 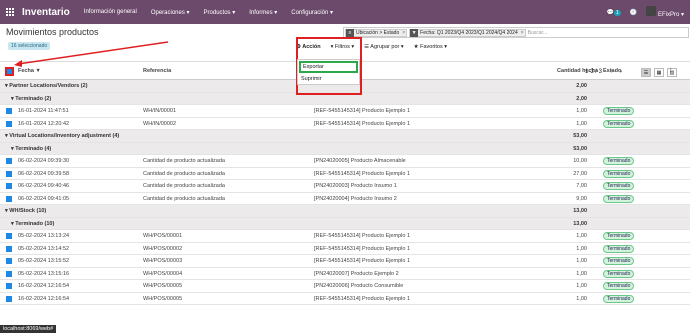 What do you see at coordinates (355, 186) in the screenshot?
I see `row-product: [PN24020003] Producto Insumo 1` at bounding box center [355, 186].